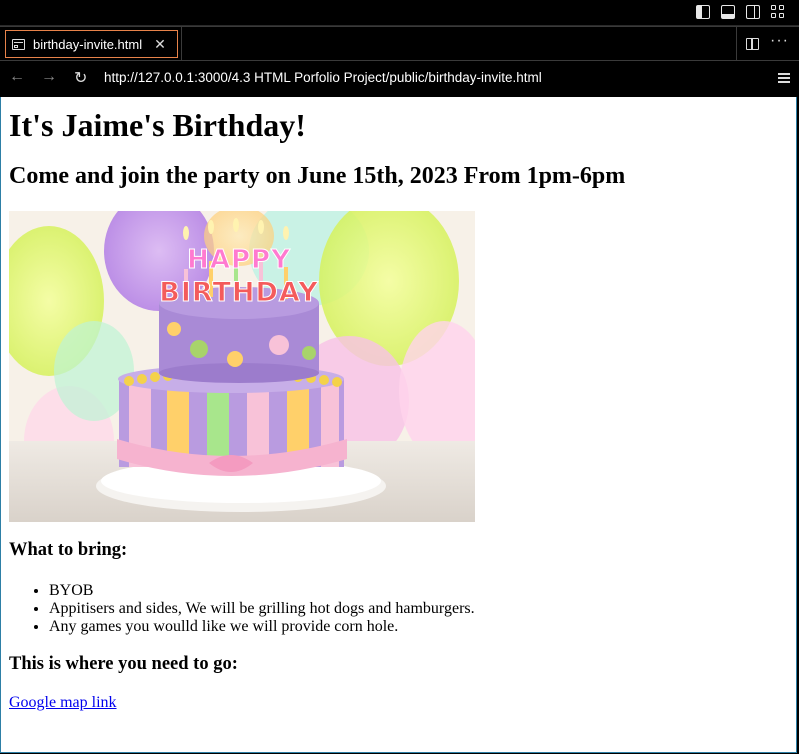 This screenshot has width=799, height=754. I want to click on toggle-panel-icon, so click(728, 12).